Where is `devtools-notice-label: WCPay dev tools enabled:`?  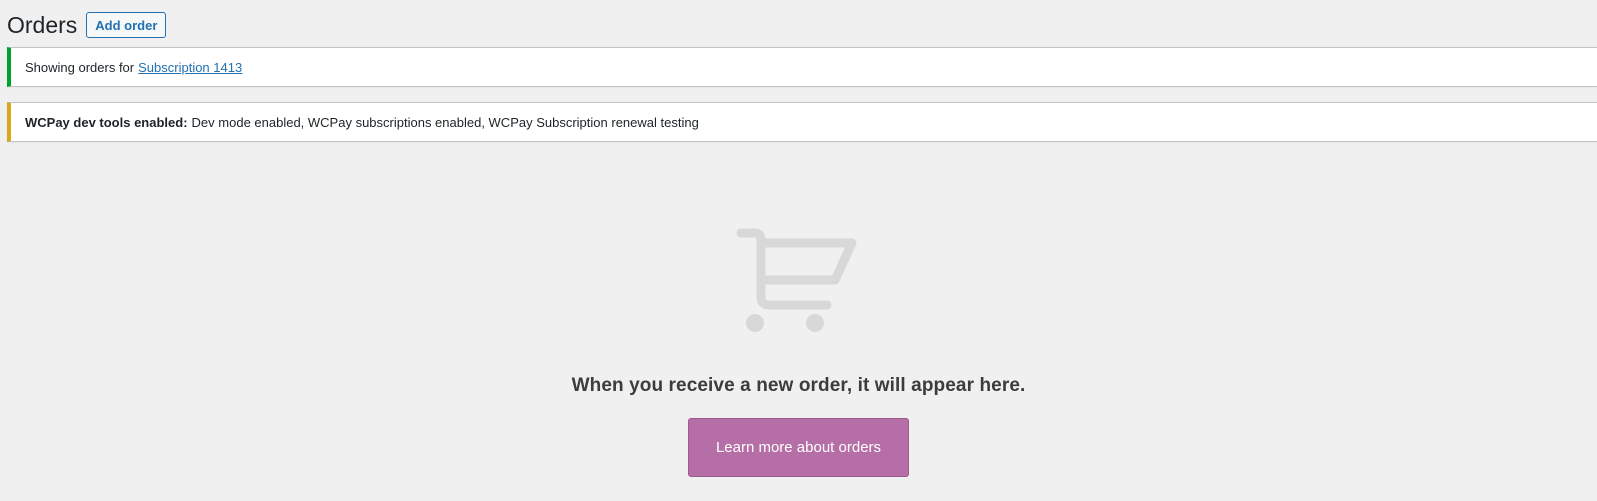
devtools-notice-label: WCPay dev tools enabled: is located at coordinates (106, 122).